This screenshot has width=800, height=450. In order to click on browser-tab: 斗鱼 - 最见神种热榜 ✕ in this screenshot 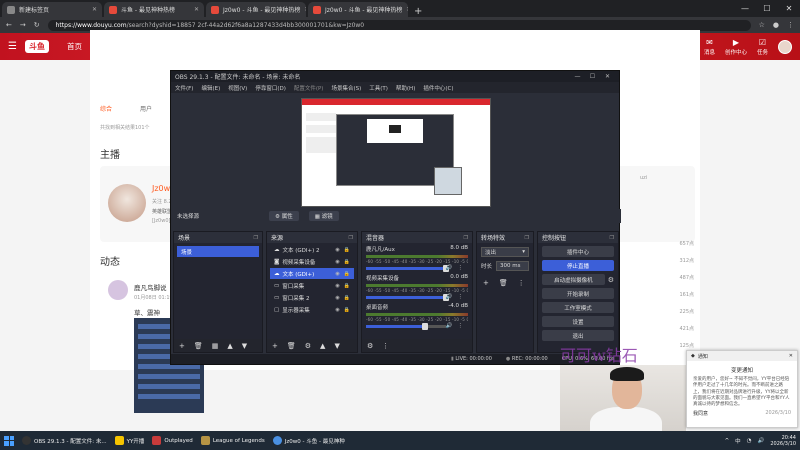, I will do `click(154, 9)`.